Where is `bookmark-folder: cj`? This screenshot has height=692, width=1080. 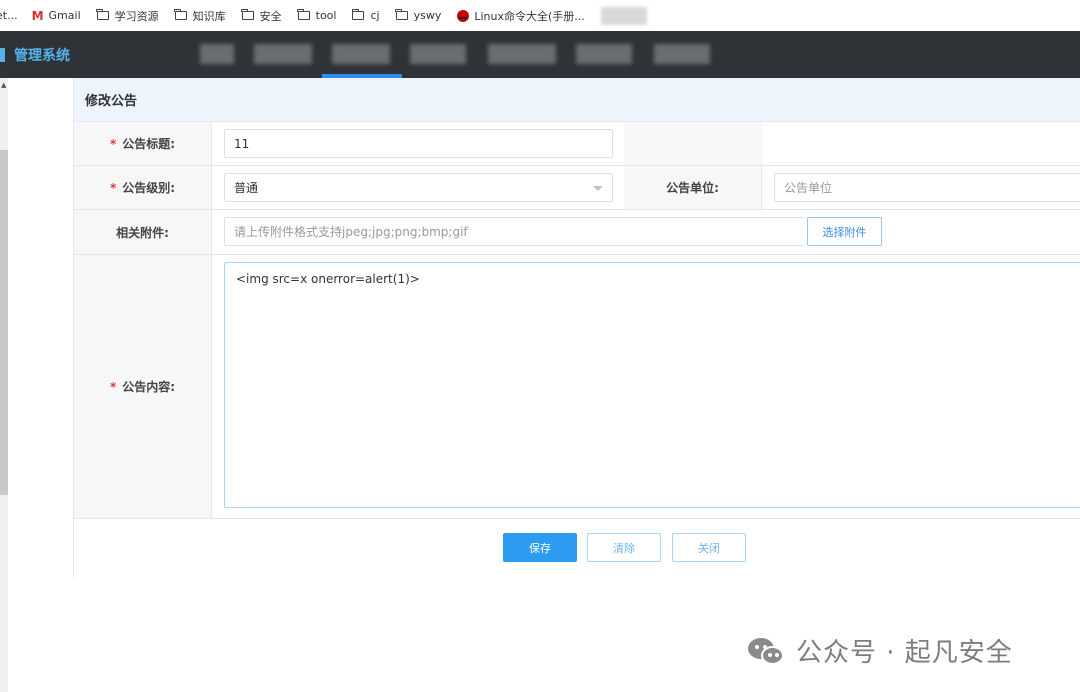 bookmark-folder: cj is located at coordinates (366, 15).